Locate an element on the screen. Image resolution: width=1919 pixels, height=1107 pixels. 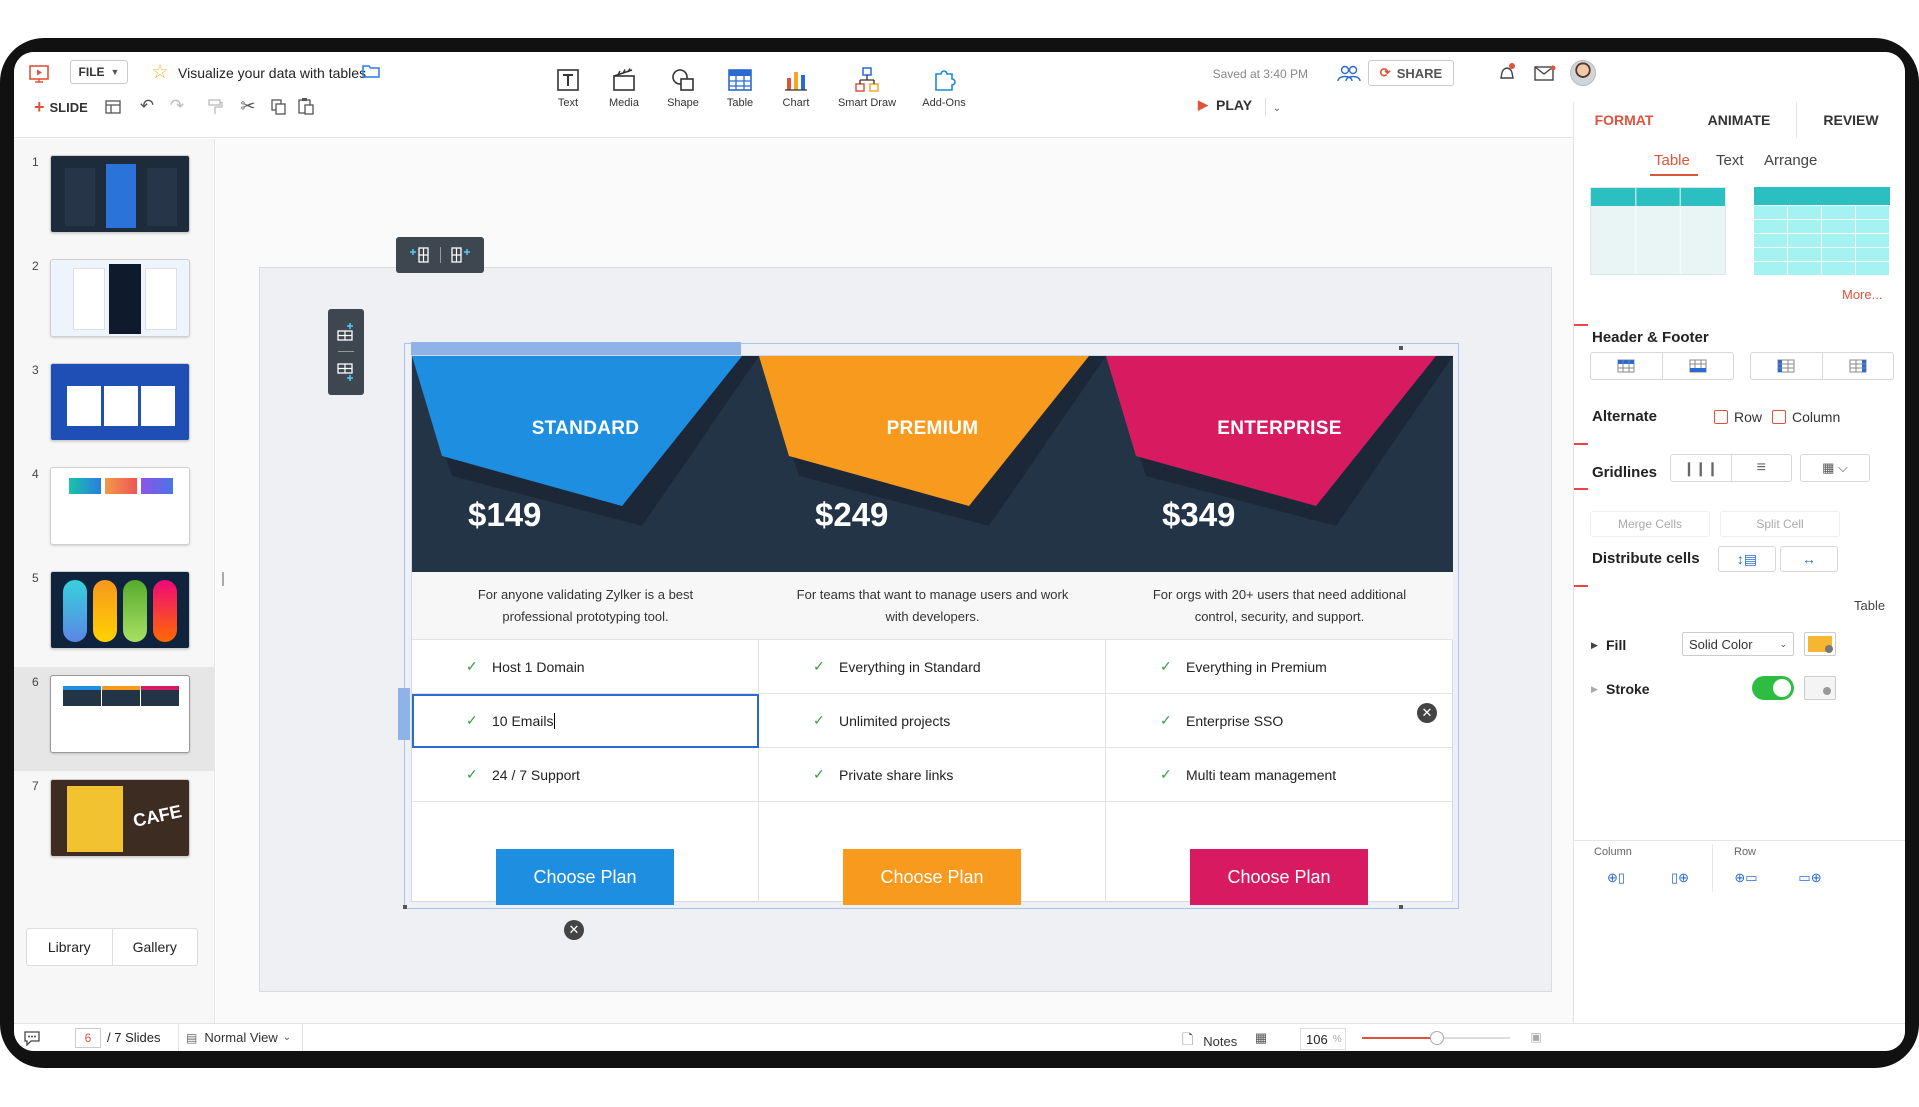
plan-header-cell: PREMIUM $249 is located at coordinates (932, 464).